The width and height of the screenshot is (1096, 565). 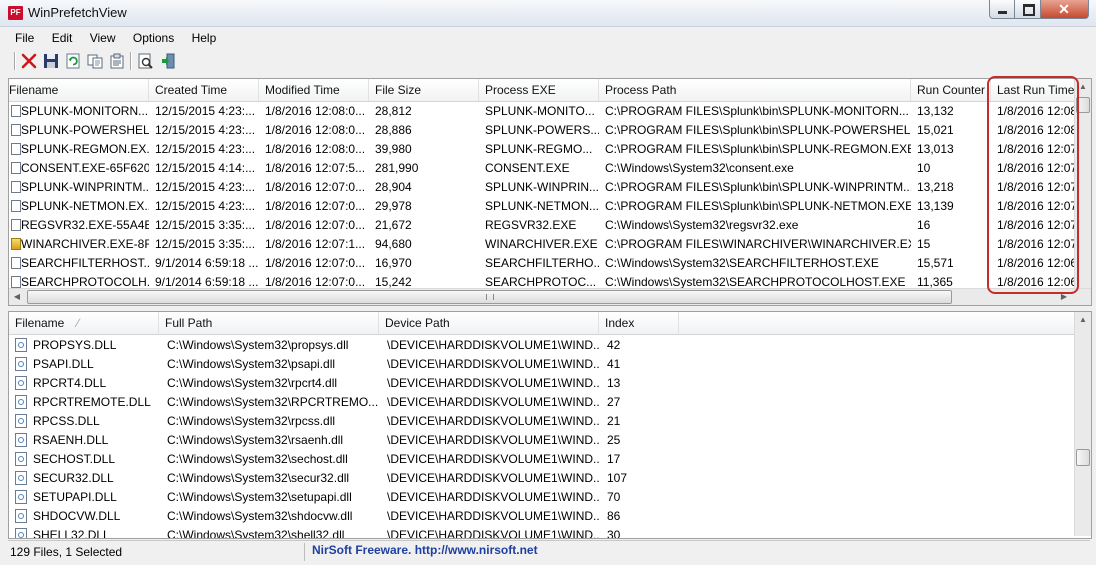 I want to click on menu-view: View, so click(x=103, y=38).